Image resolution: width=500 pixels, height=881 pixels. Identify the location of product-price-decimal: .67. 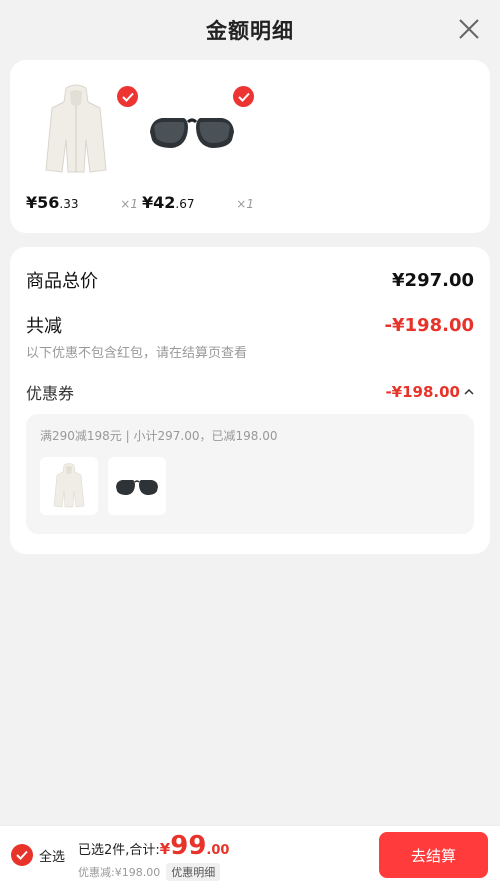
(185, 204).